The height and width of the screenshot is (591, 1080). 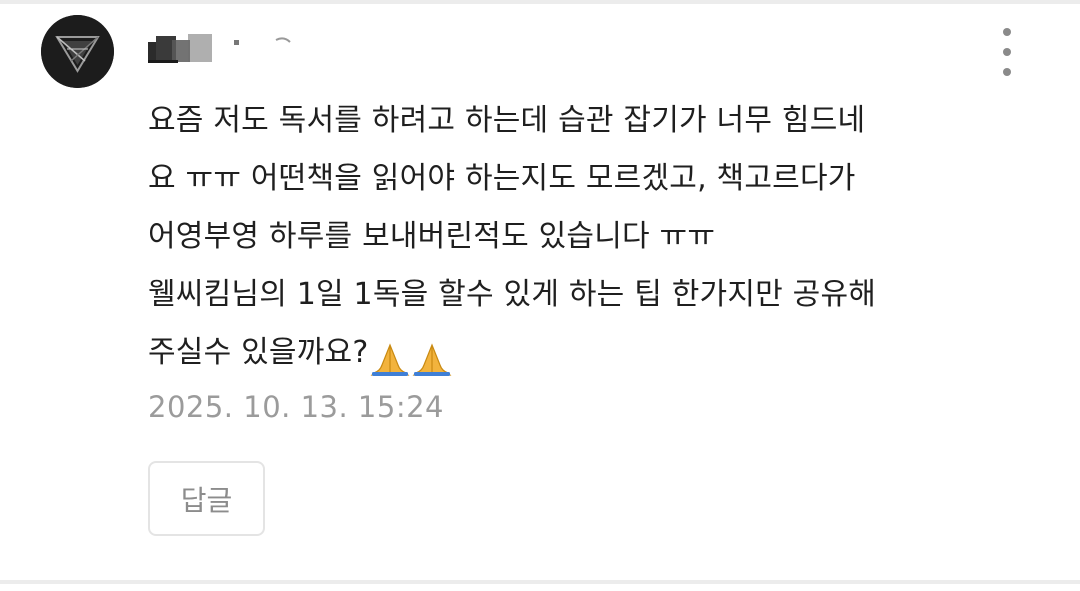 I want to click on comment-timestamp: 2025. 10. 13. 15:24, so click(x=296, y=407).